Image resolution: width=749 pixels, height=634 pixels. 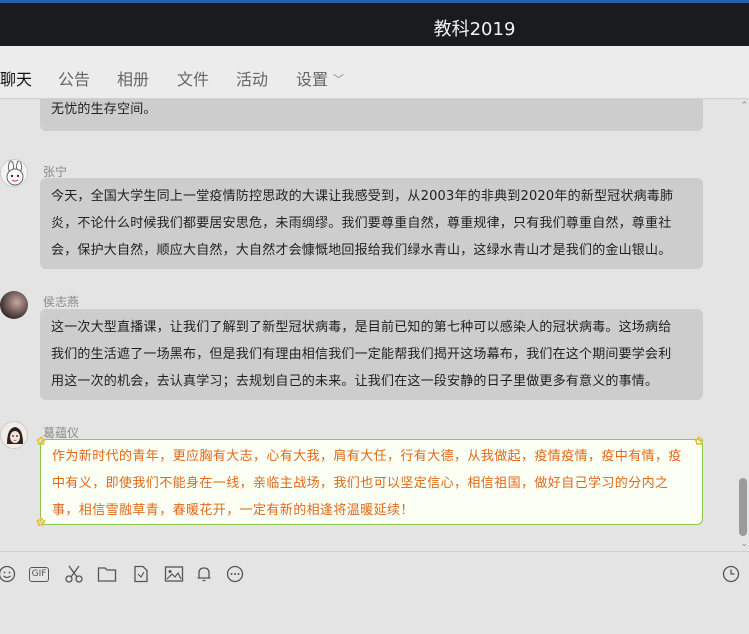 I want to click on message-line: 事，相信雪融草青，春暖花开，一定有新的相逢将温暖延续！, so click(x=233, y=510).